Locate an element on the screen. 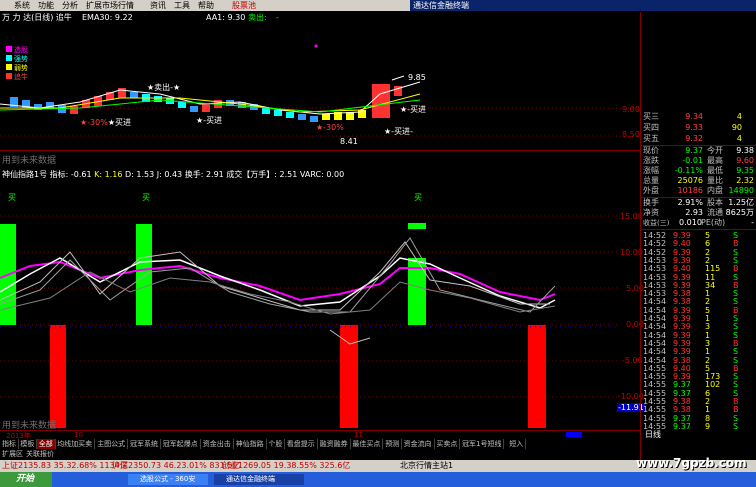  xlabel-nov: 11 is located at coordinates (358, 435).